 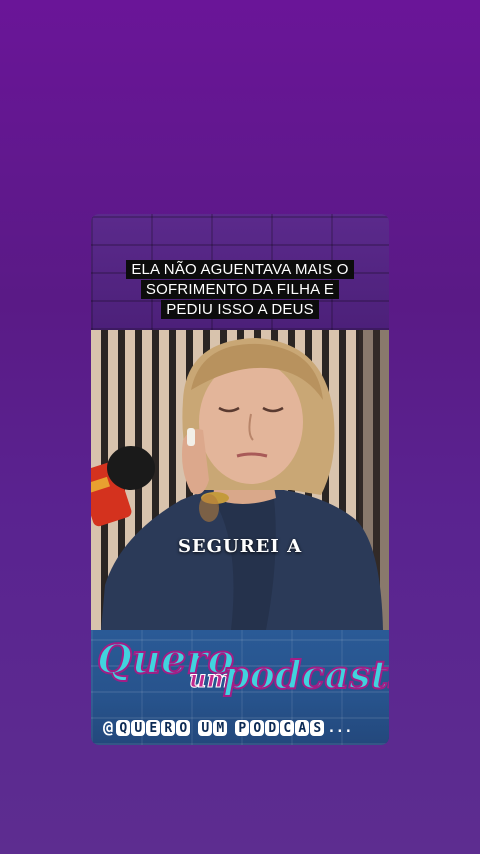 I want to click on headline-line-2: SOFRIMENTO DA FILHA E, so click(x=240, y=289).